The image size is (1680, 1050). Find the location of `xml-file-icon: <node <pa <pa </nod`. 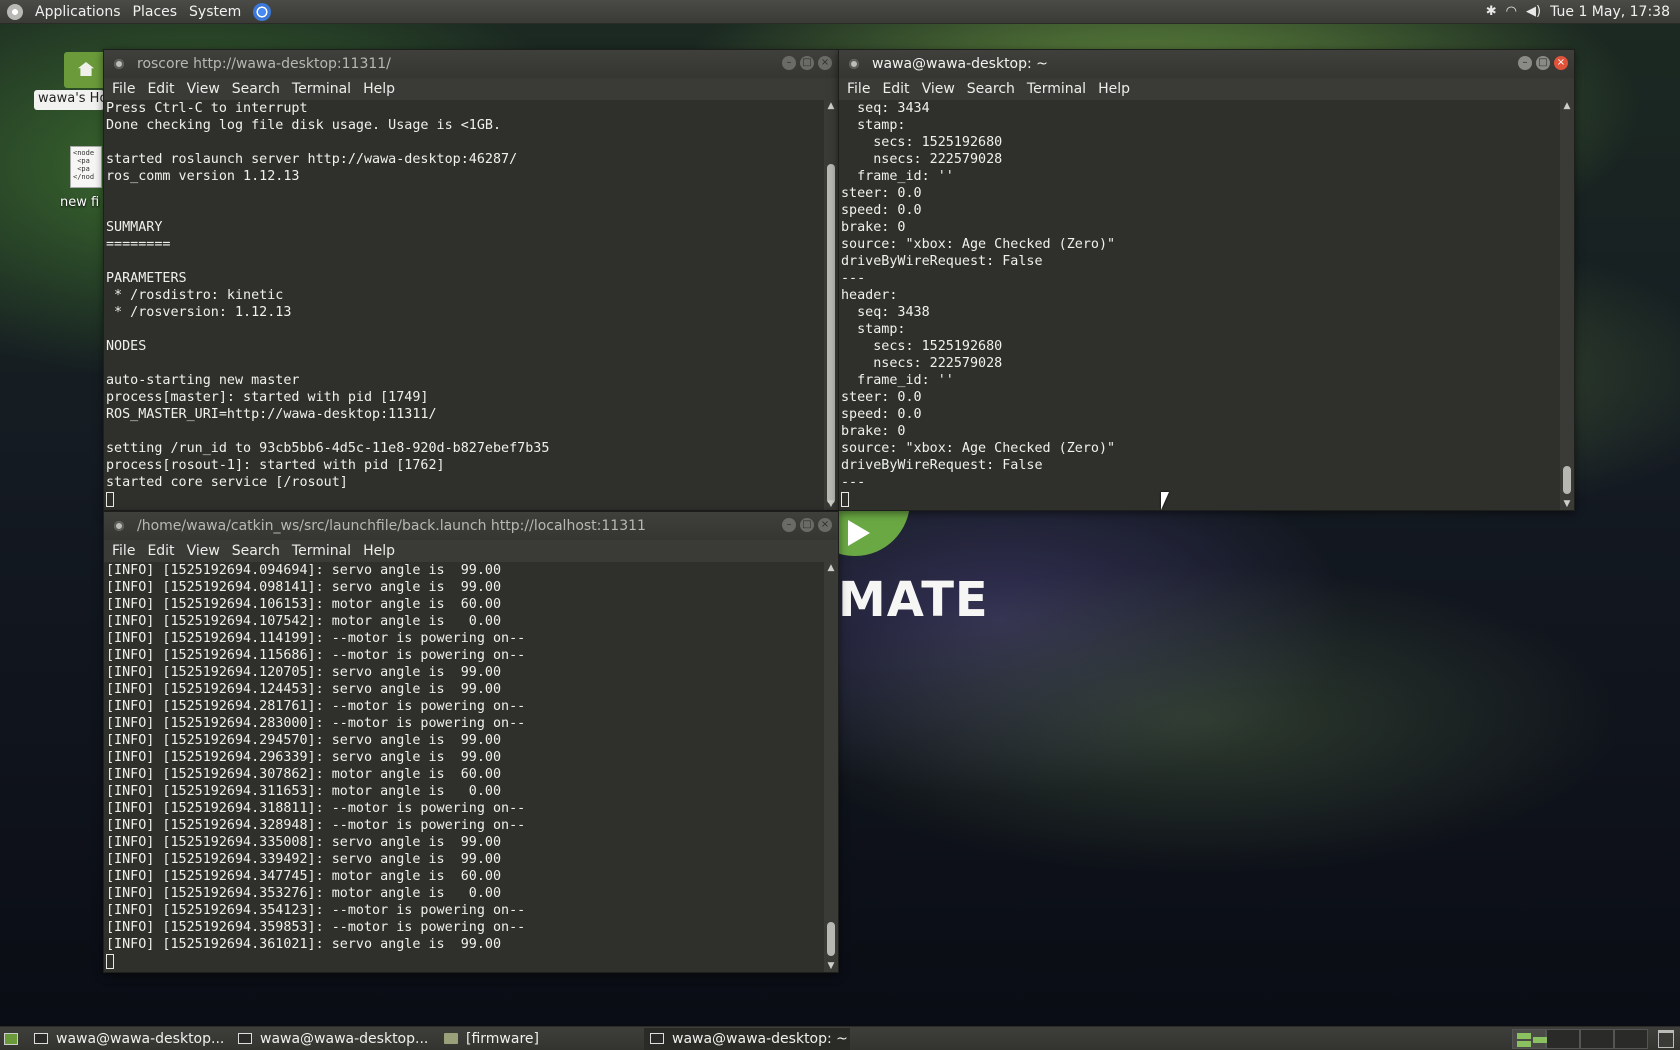

xml-file-icon: <node <pa <pa </nod is located at coordinates (86, 167).